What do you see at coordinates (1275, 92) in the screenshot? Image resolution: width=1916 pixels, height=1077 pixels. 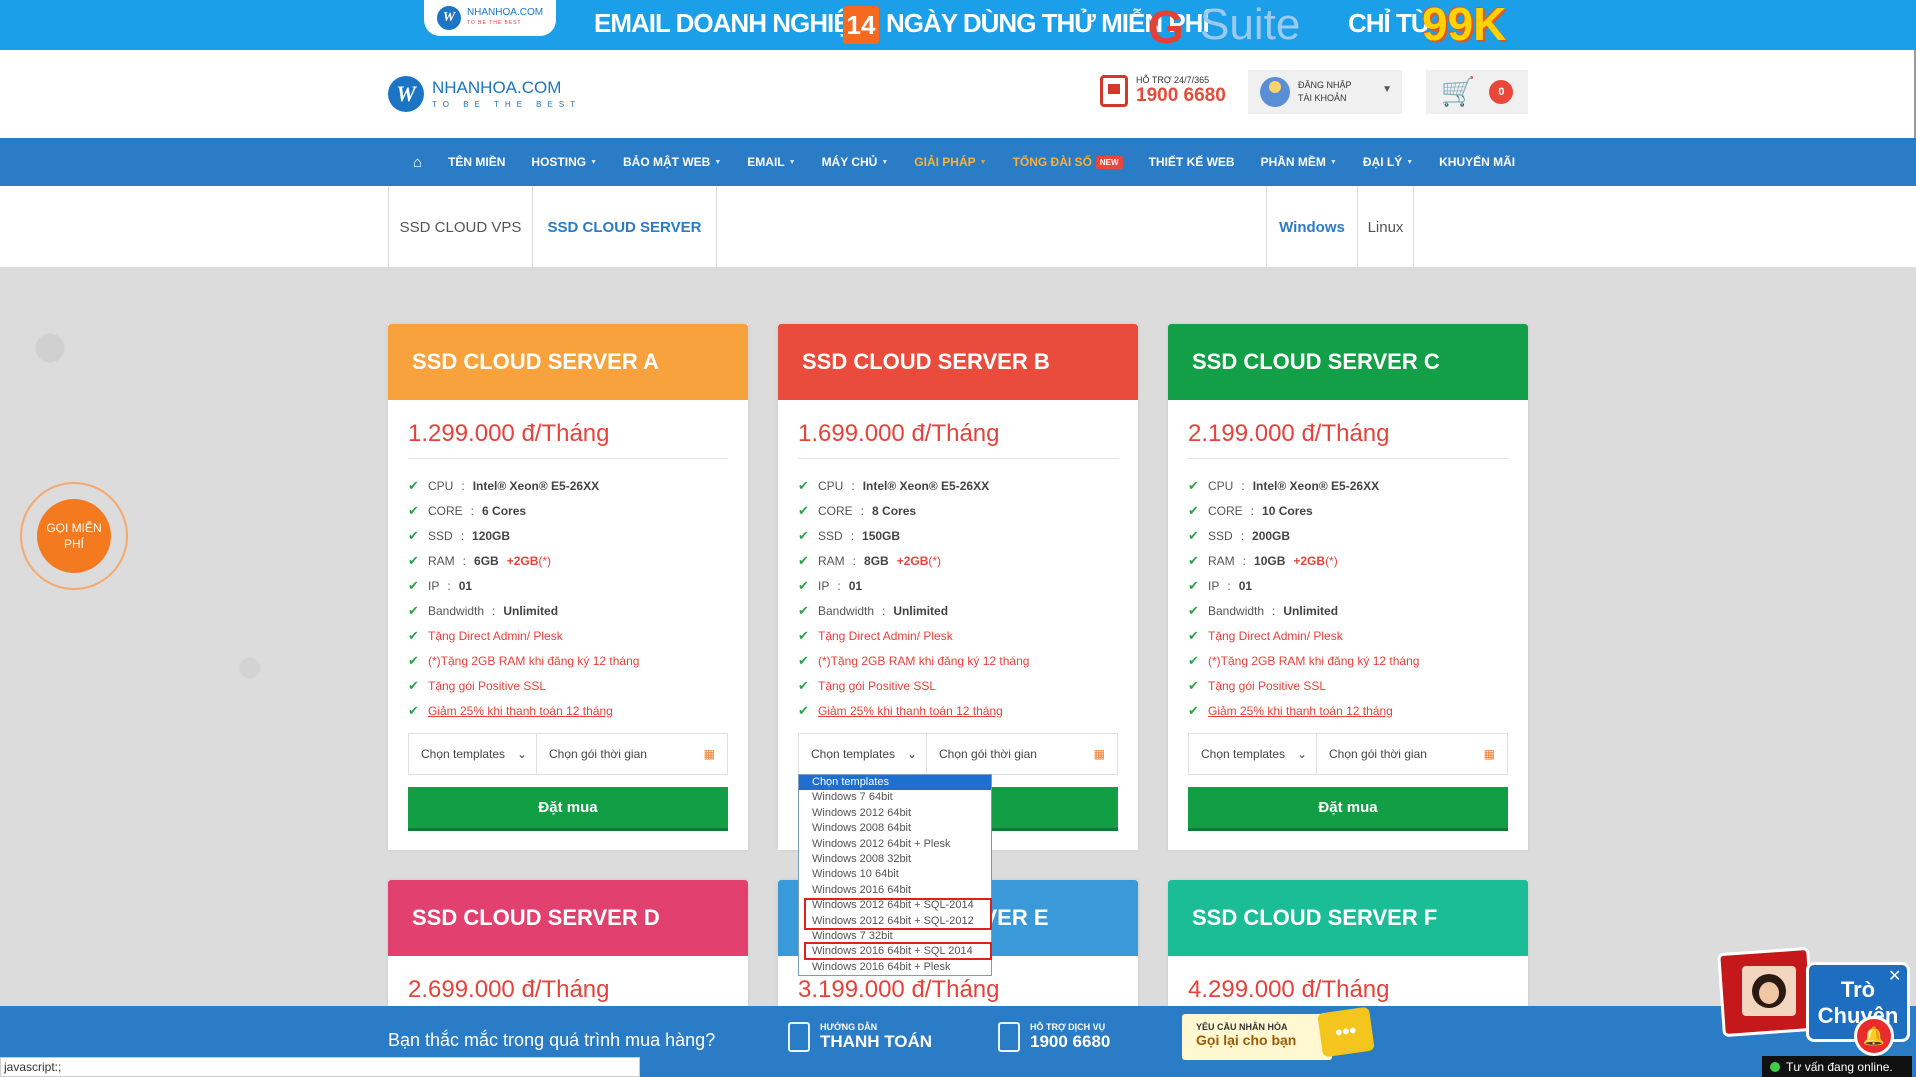 I see `user-avatar-icon` at bounding box center [1275, 92].